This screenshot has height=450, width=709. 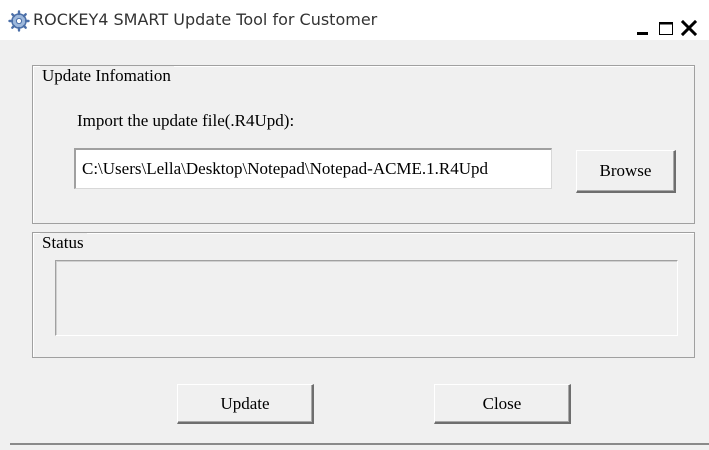 I want to click on close-button: Close, so click(x=502, y=404).